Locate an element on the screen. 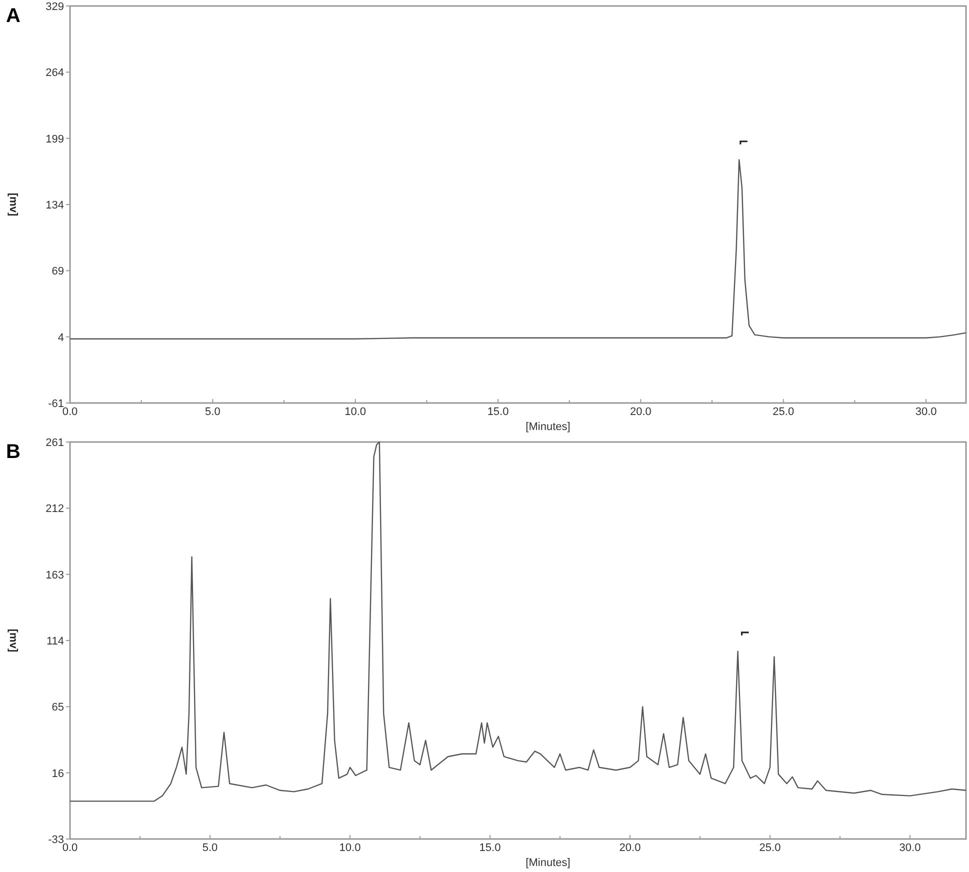 This screenshot has height=872, width=969. y-tick-label: 134 is located at coordinates (55, 206).